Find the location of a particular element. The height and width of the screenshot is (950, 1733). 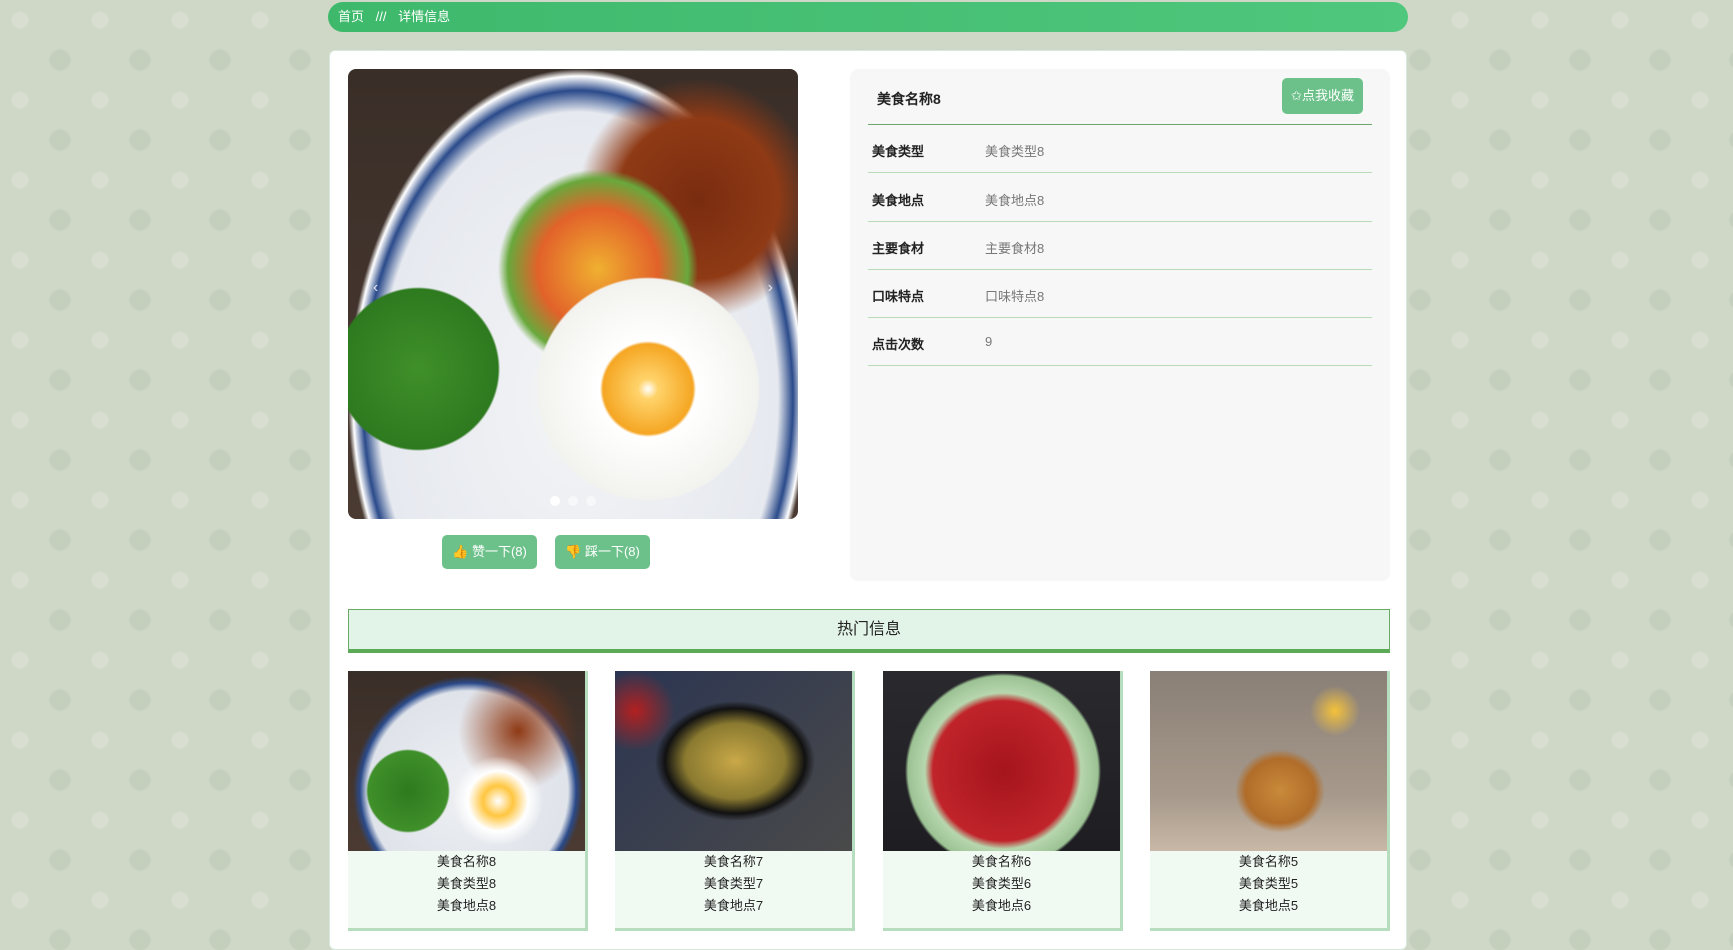

hot-item-name: 美食名称5 is located at coordinates (1268, 861).